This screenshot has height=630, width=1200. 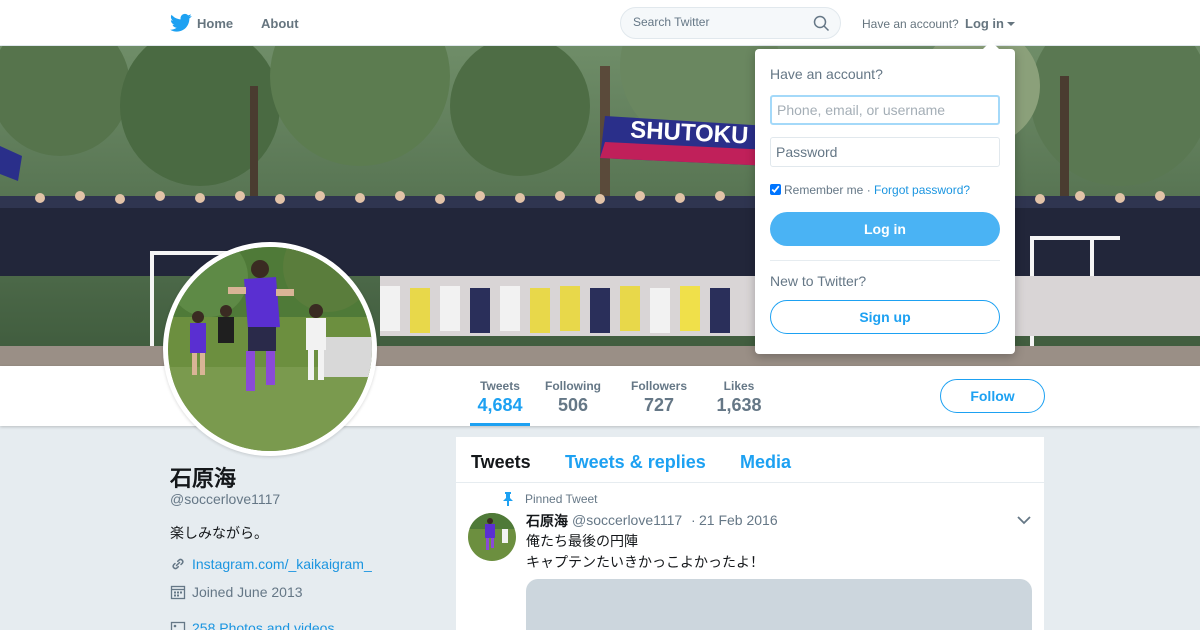 I want to click on have-account-text: Have an account?, so click(x=910, y=24).